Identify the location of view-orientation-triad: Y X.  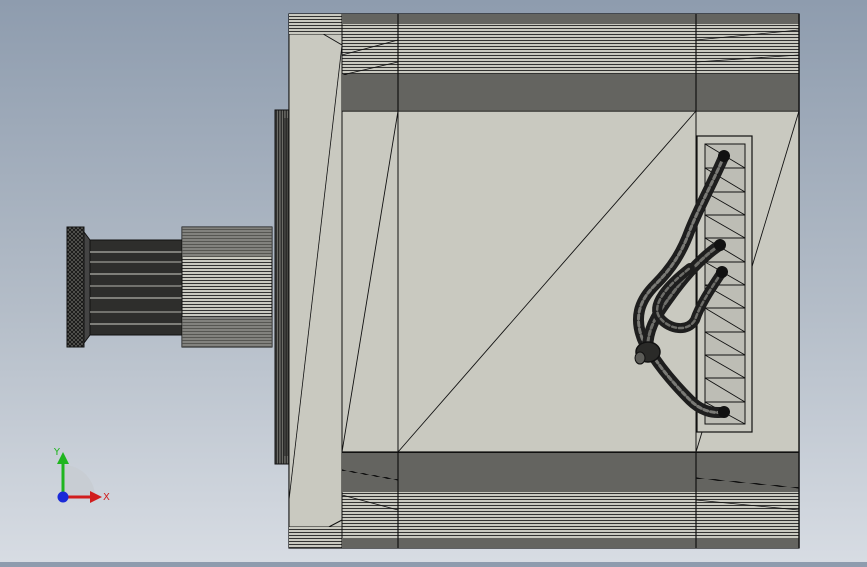
(81, 475).